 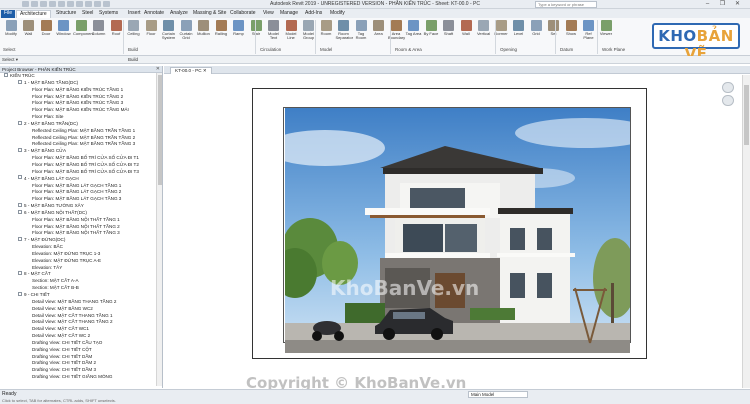 I want to click on column-button: Column, so click(x=99, y=31).